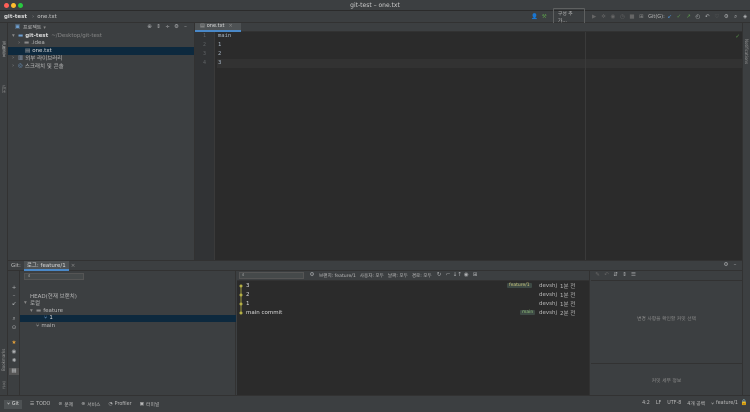 This screenshot has height=412, width=750. Describe the element at coordinates (46, 265) in the screenshot. I see `tab-log: 로그: feature/1` at that location.